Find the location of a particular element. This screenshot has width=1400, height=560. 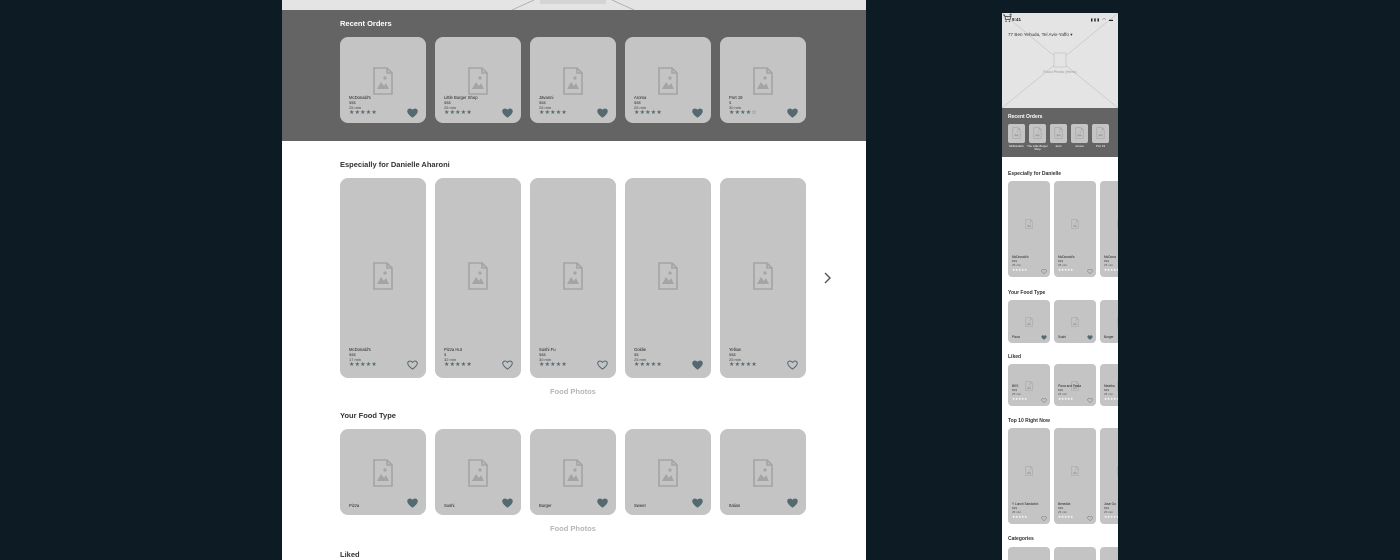

recent-order-thumb: Aroma is located at coordinates (1079, 136).